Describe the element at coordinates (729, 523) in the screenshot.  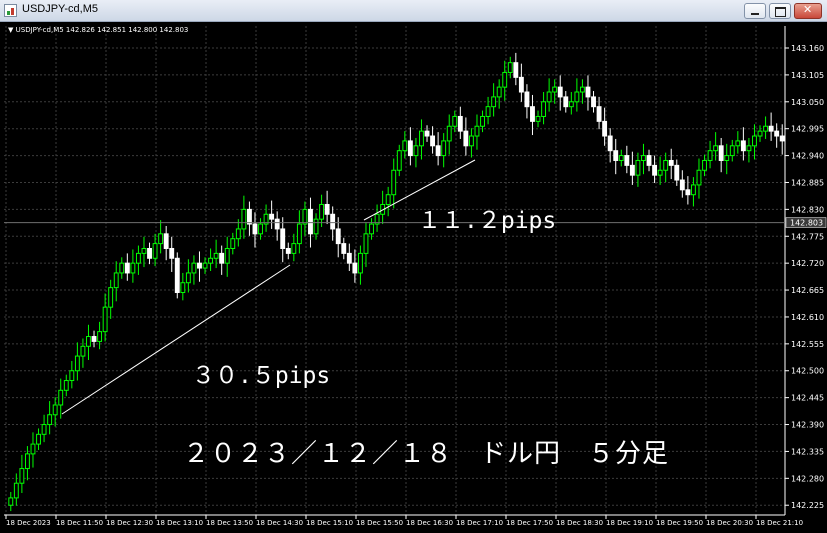
I see `x-tick-label: 18 Dec 20:30` at that location.